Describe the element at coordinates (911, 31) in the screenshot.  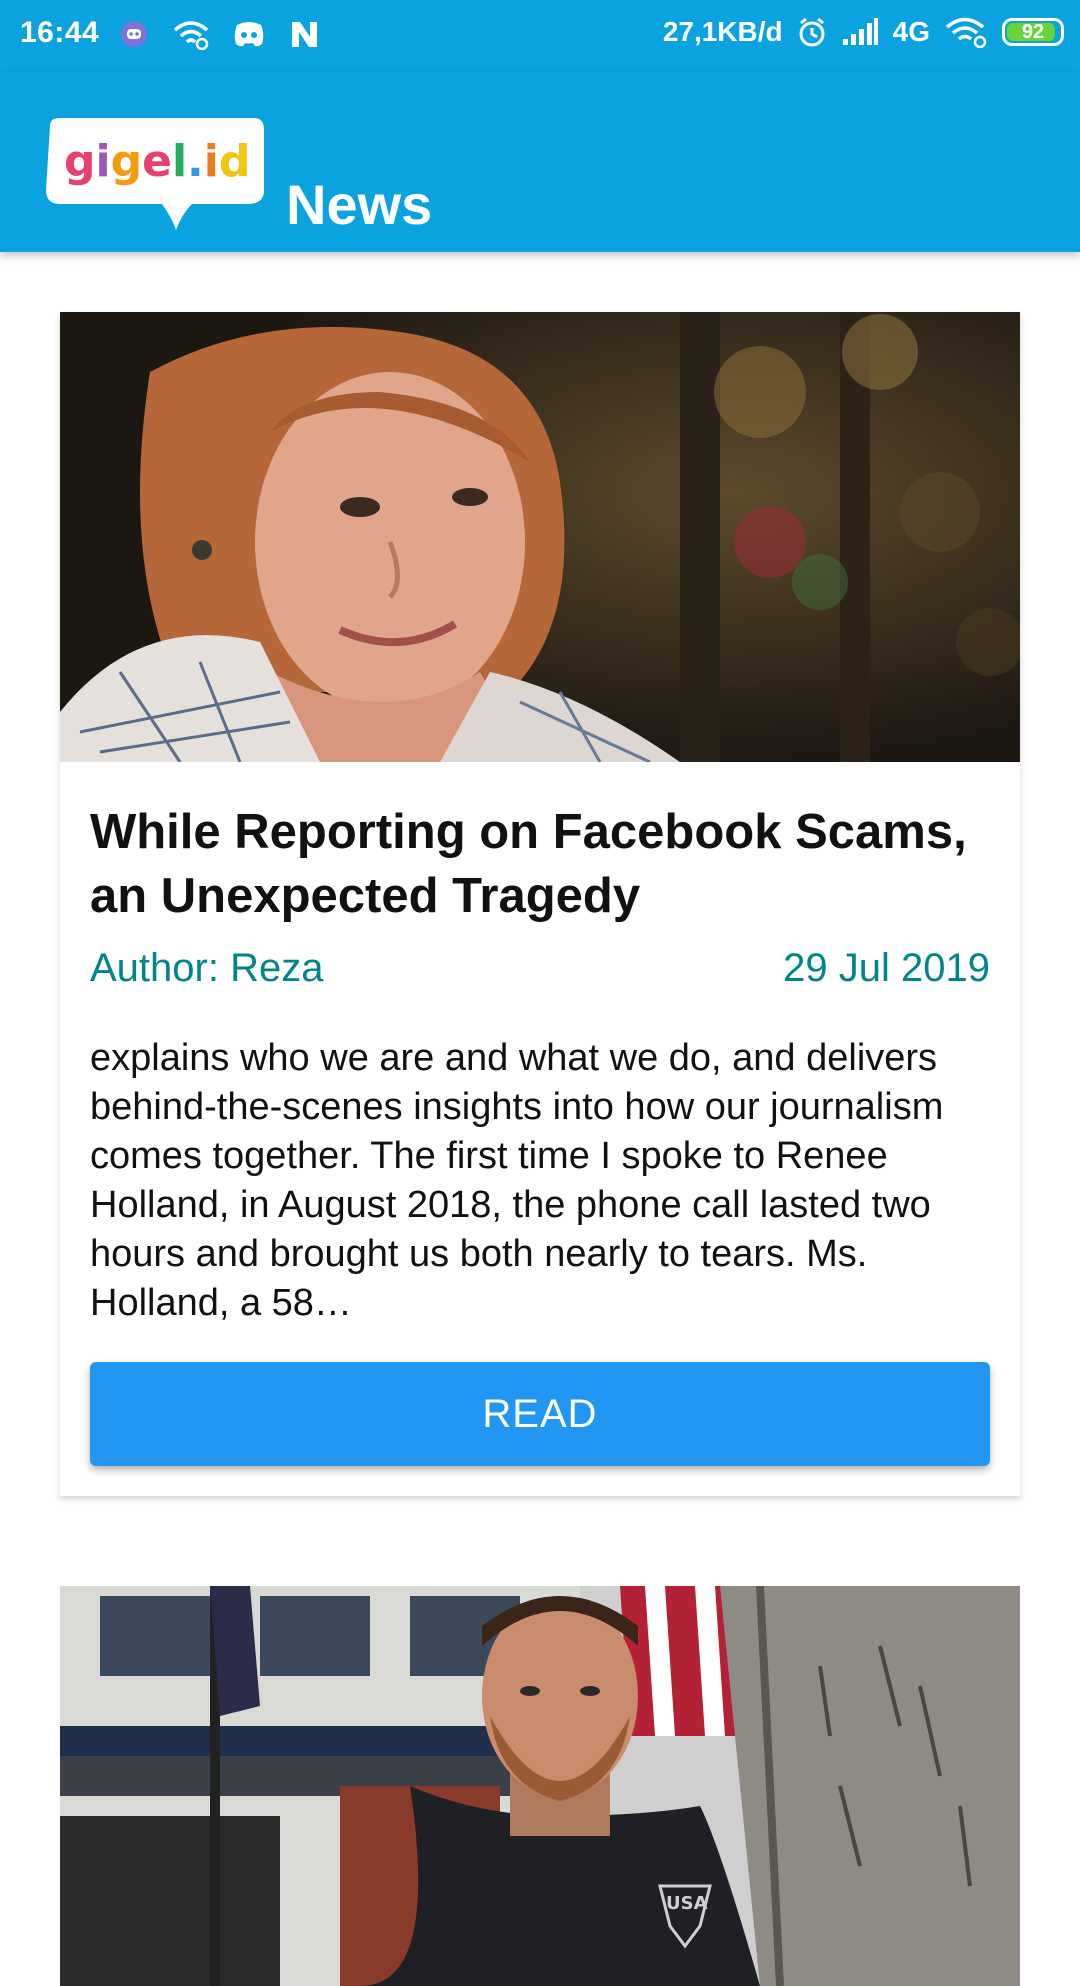
I see `network-type: 4G` at that location.